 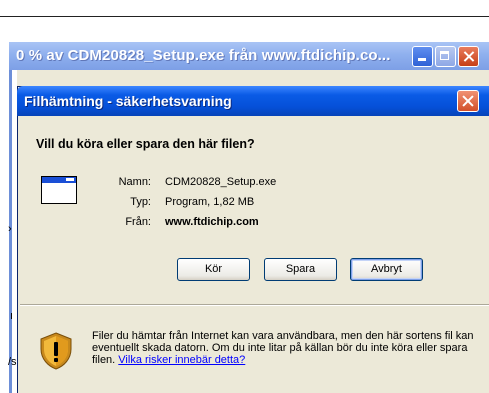 I want to click on from-label: Från:, so click(x=138, y=222).